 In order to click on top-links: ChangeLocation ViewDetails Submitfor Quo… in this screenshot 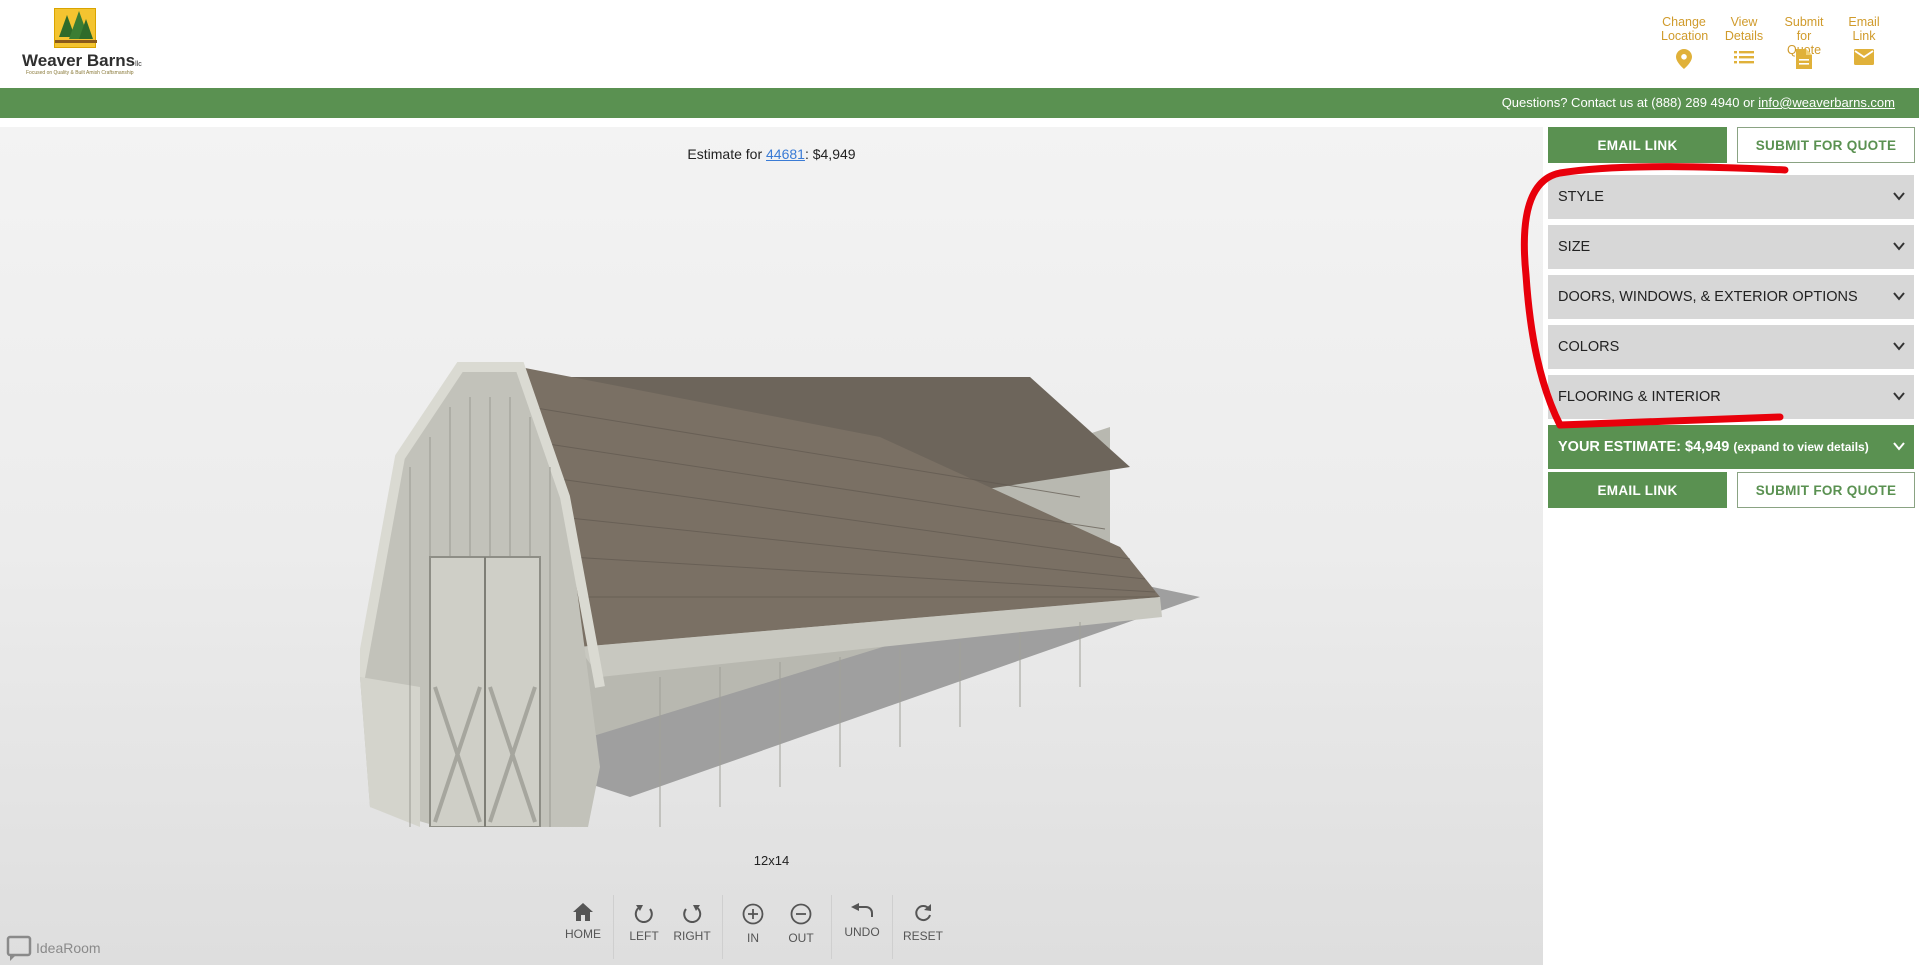, I will do `click(1774, 43)`.